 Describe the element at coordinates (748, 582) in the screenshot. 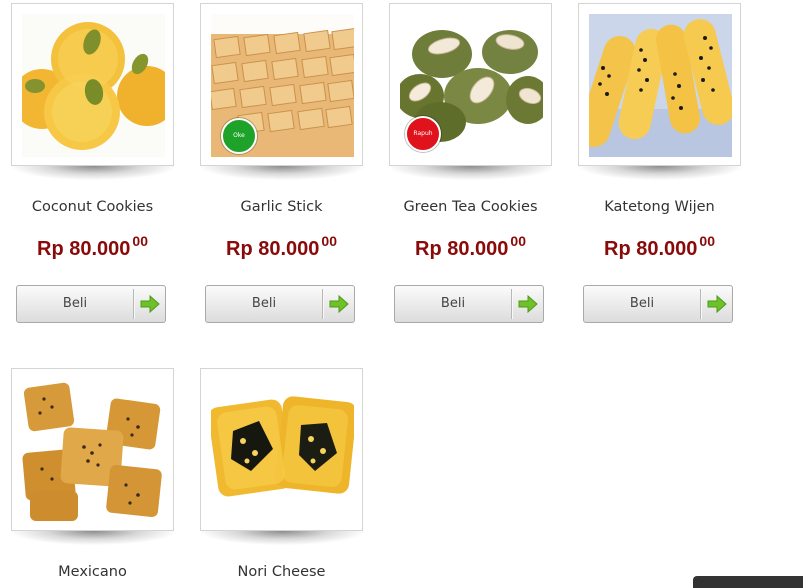

I see `chat-widget-tab` at that location.